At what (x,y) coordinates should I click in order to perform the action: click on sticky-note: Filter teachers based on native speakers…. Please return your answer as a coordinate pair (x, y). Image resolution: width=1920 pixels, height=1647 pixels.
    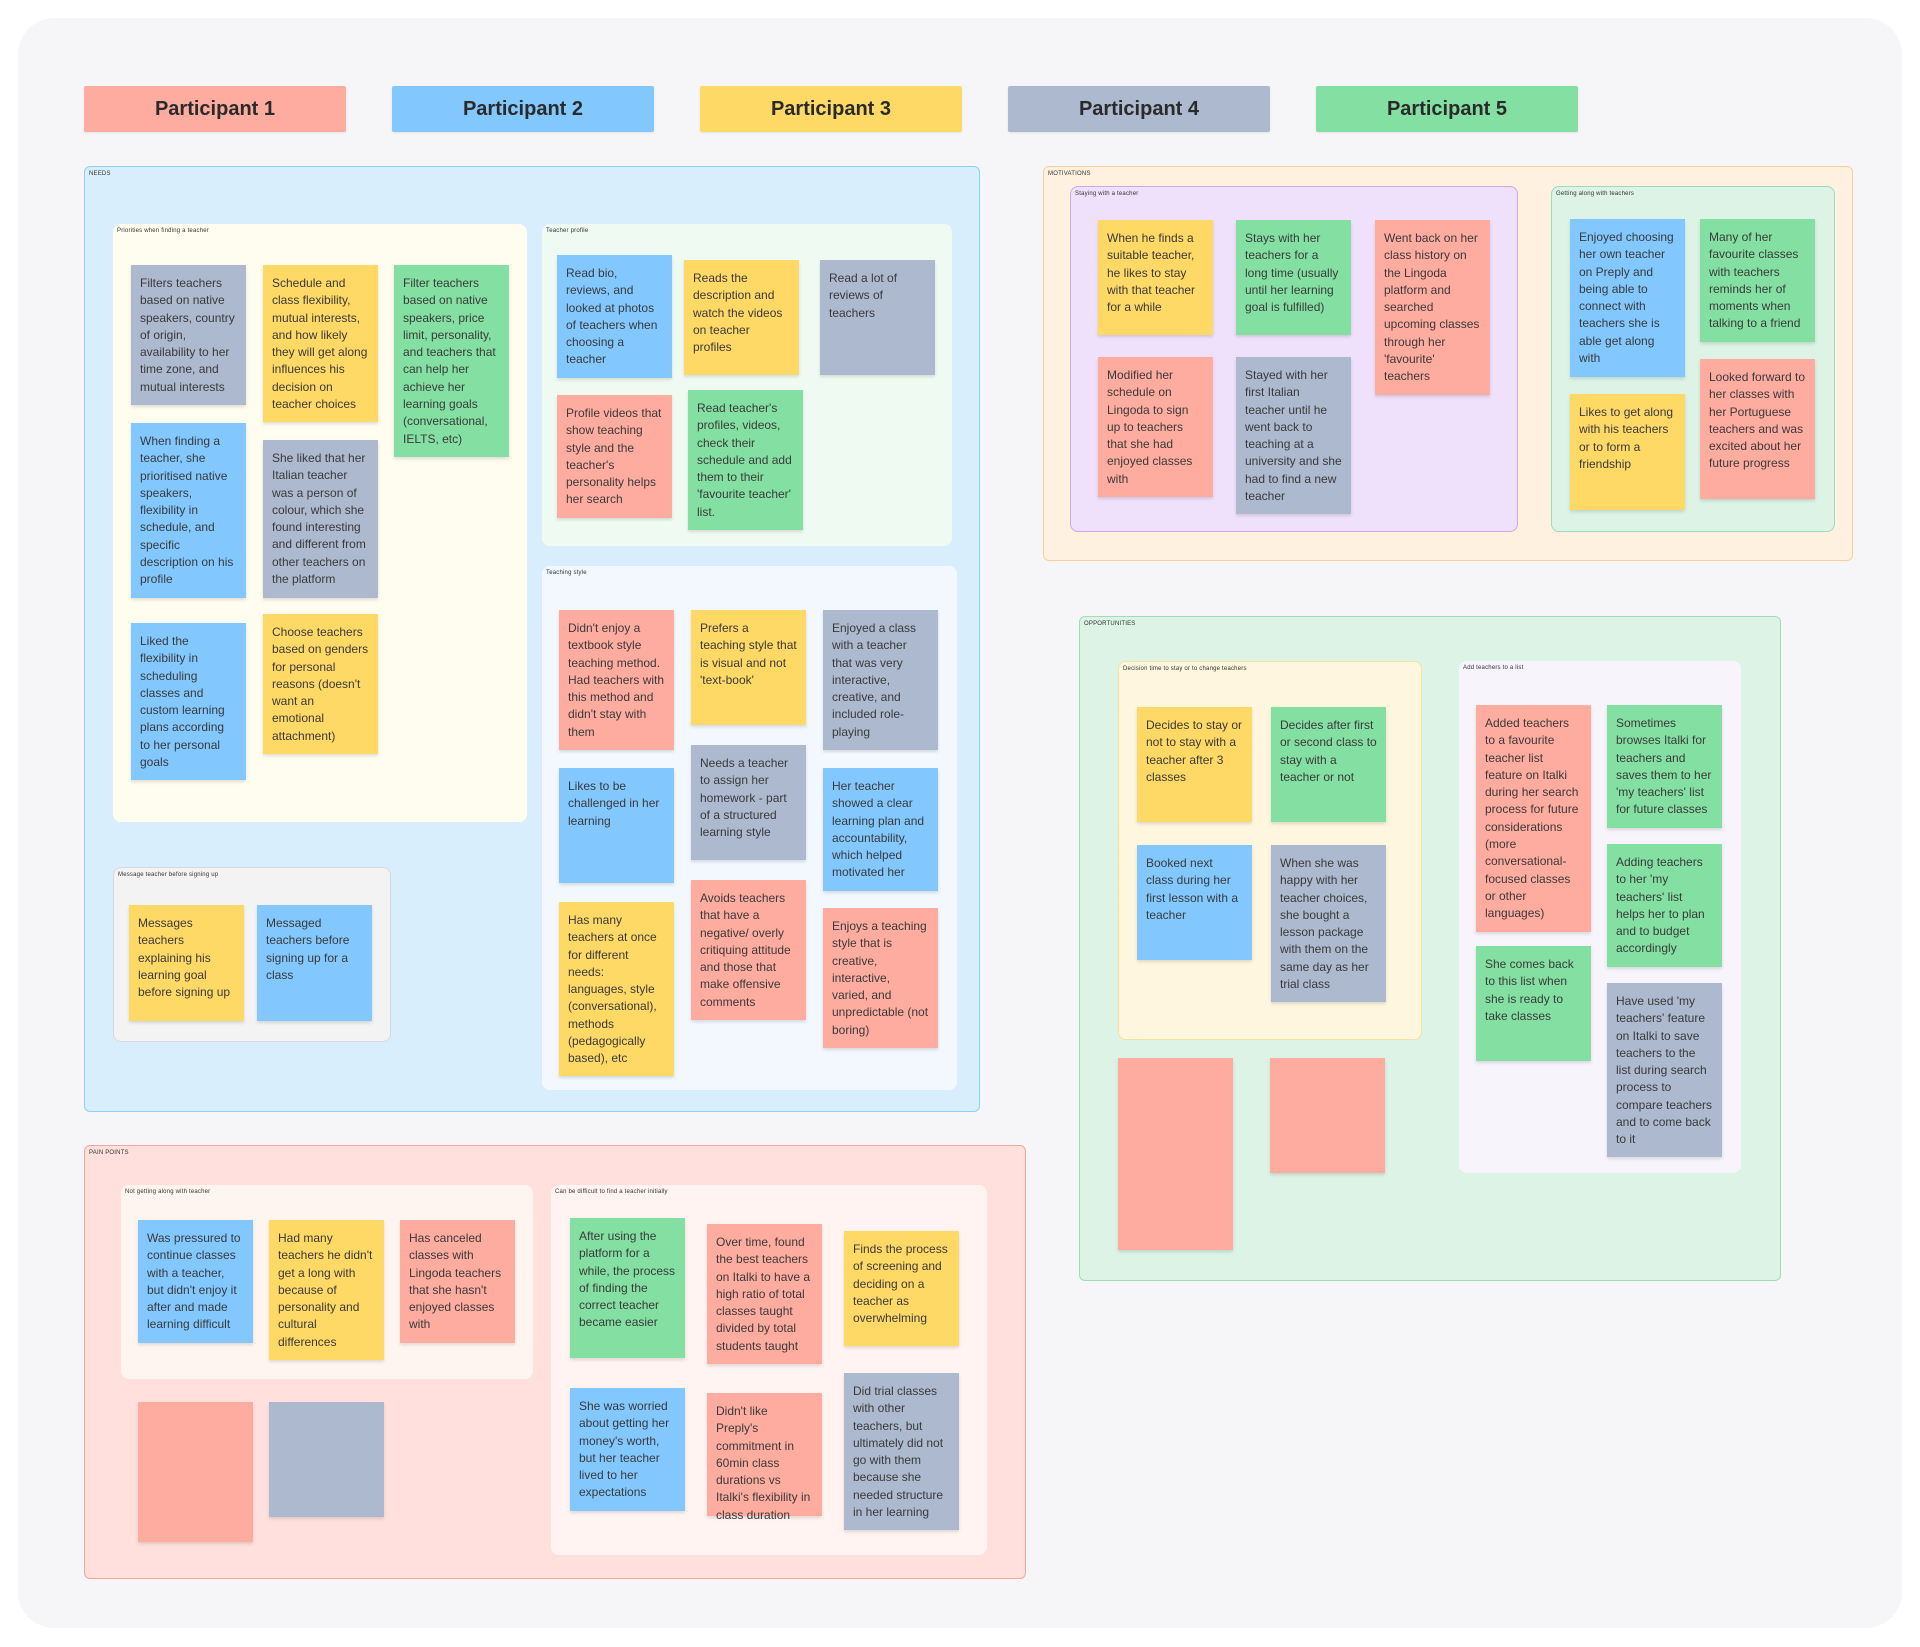
    Looking at the image, I should click on (451, 361).